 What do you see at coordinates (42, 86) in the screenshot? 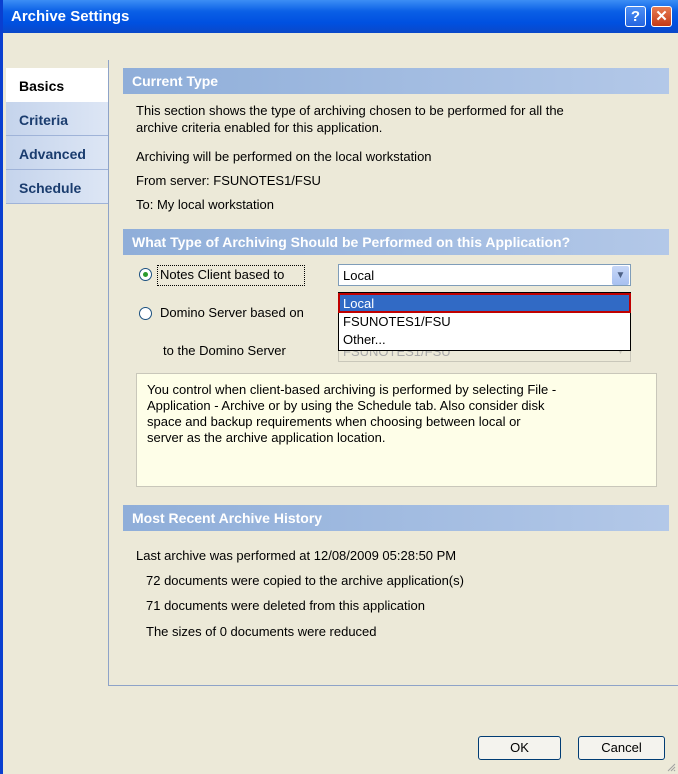
I see `tab-basics-label: Basics` at bounding box center [42, 86].